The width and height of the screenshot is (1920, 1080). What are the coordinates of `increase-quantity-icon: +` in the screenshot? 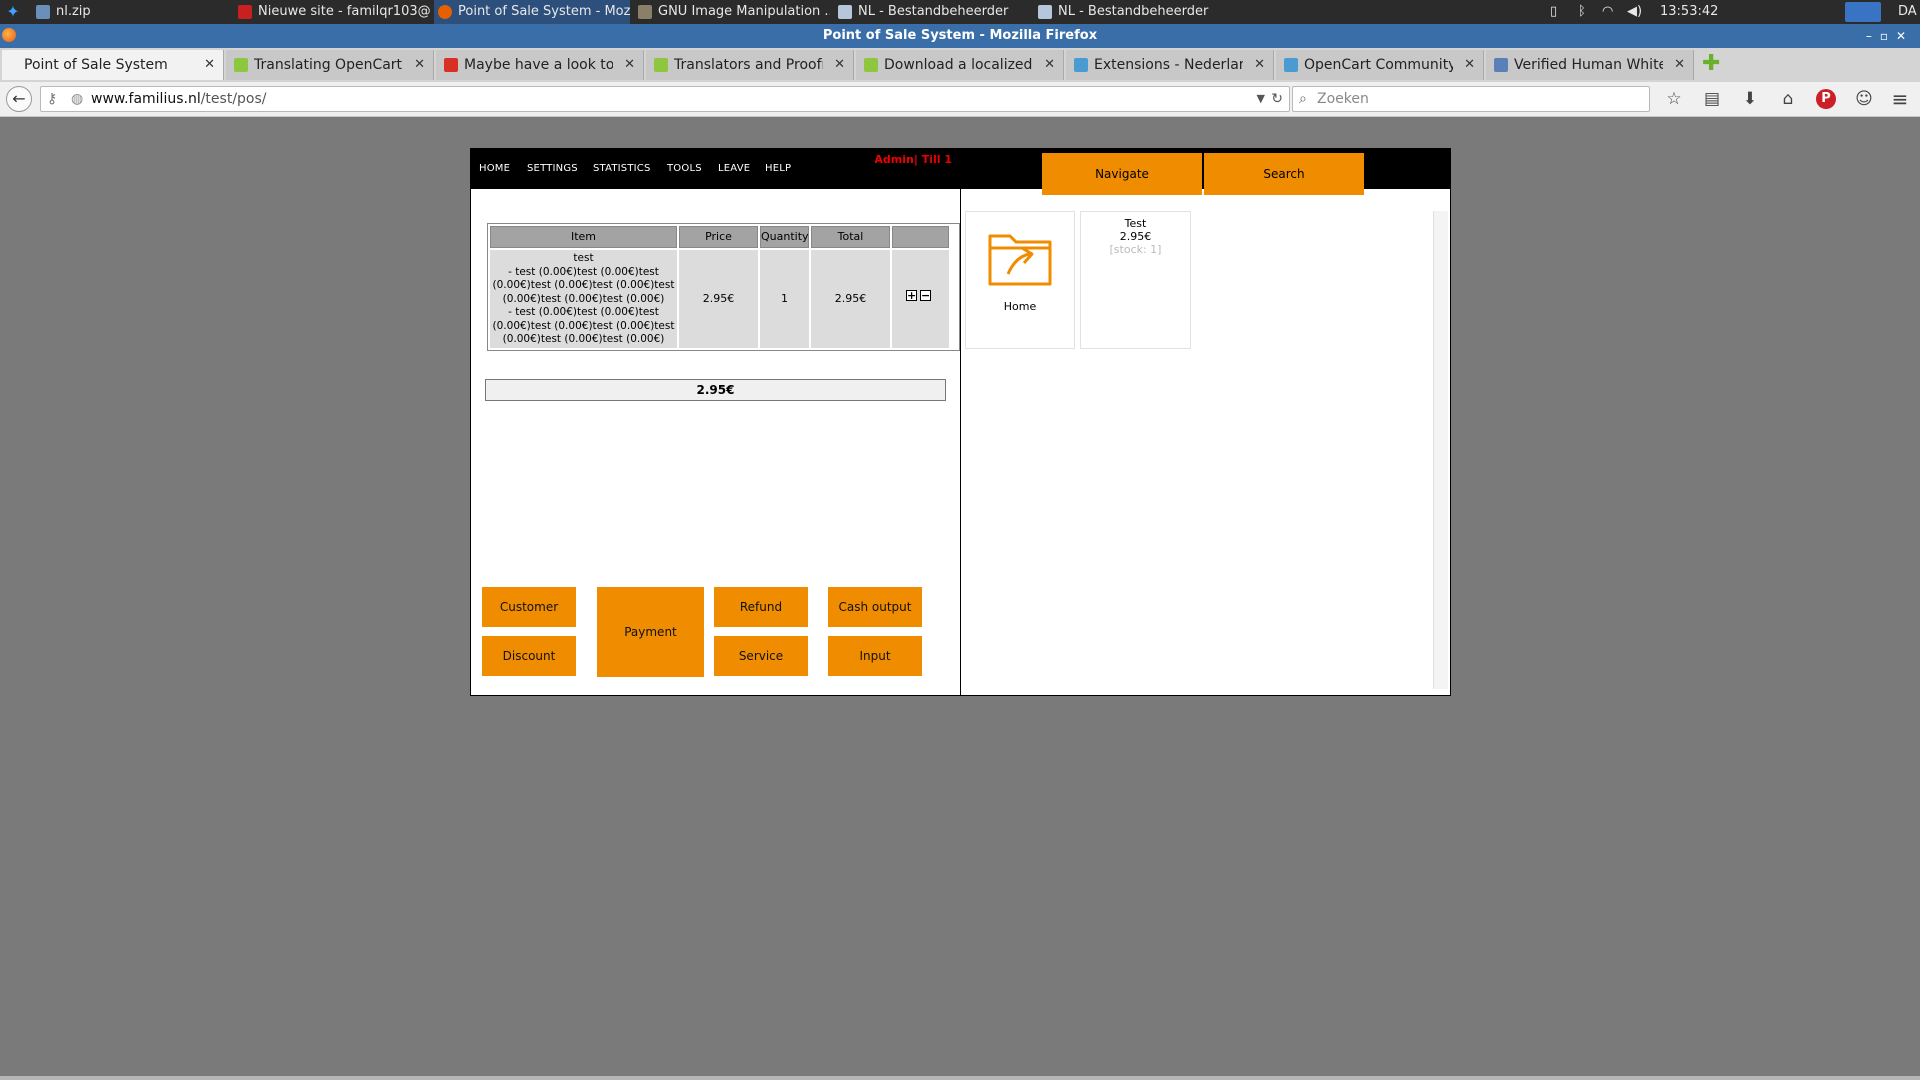 It's located at (911, 295).